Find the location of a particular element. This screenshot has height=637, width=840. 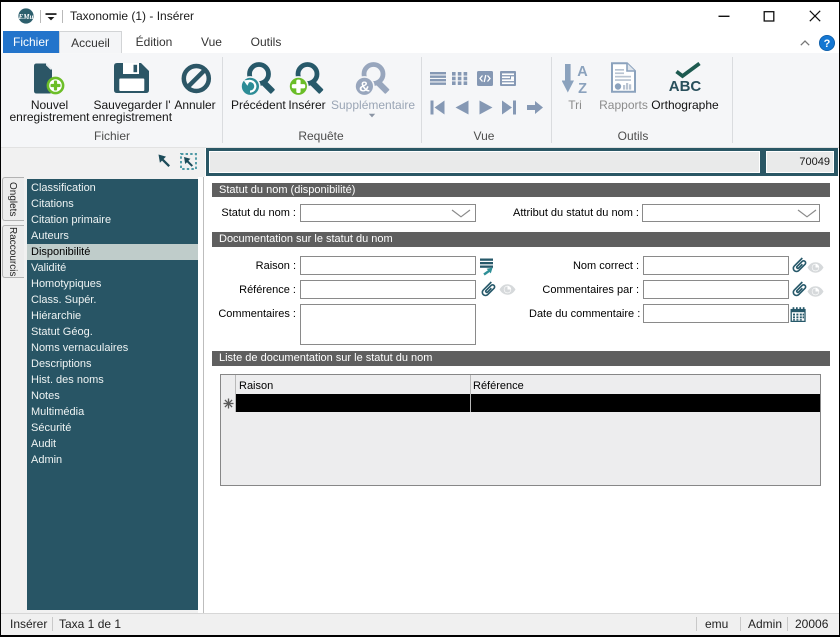

svg-text: Z is located at coordinates (582, 87).